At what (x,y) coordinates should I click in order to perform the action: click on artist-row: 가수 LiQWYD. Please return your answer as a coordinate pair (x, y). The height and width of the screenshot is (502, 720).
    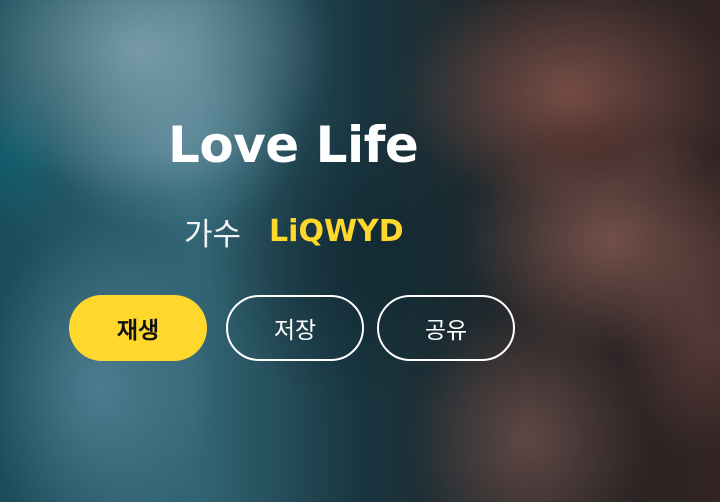
    Looking at the image, I should click on (294, 231).